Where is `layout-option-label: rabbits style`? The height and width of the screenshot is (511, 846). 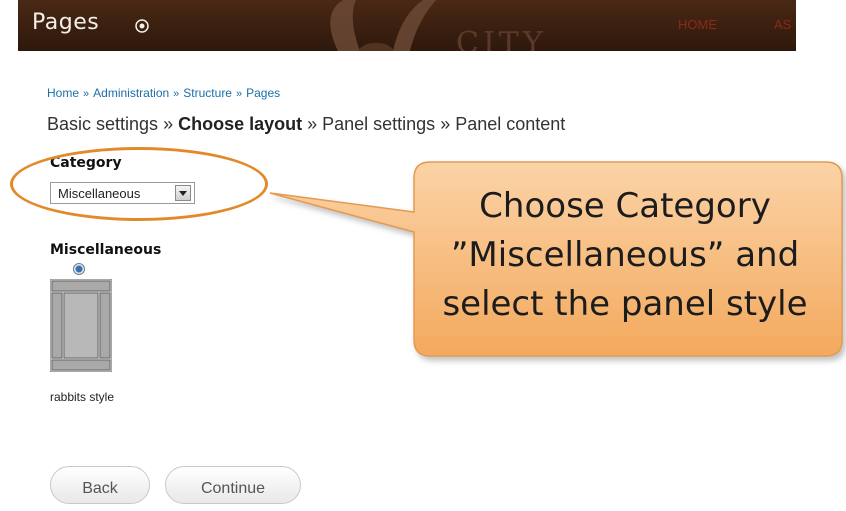 layout-option-label: rabbits style is located at coordinates (82, 397).